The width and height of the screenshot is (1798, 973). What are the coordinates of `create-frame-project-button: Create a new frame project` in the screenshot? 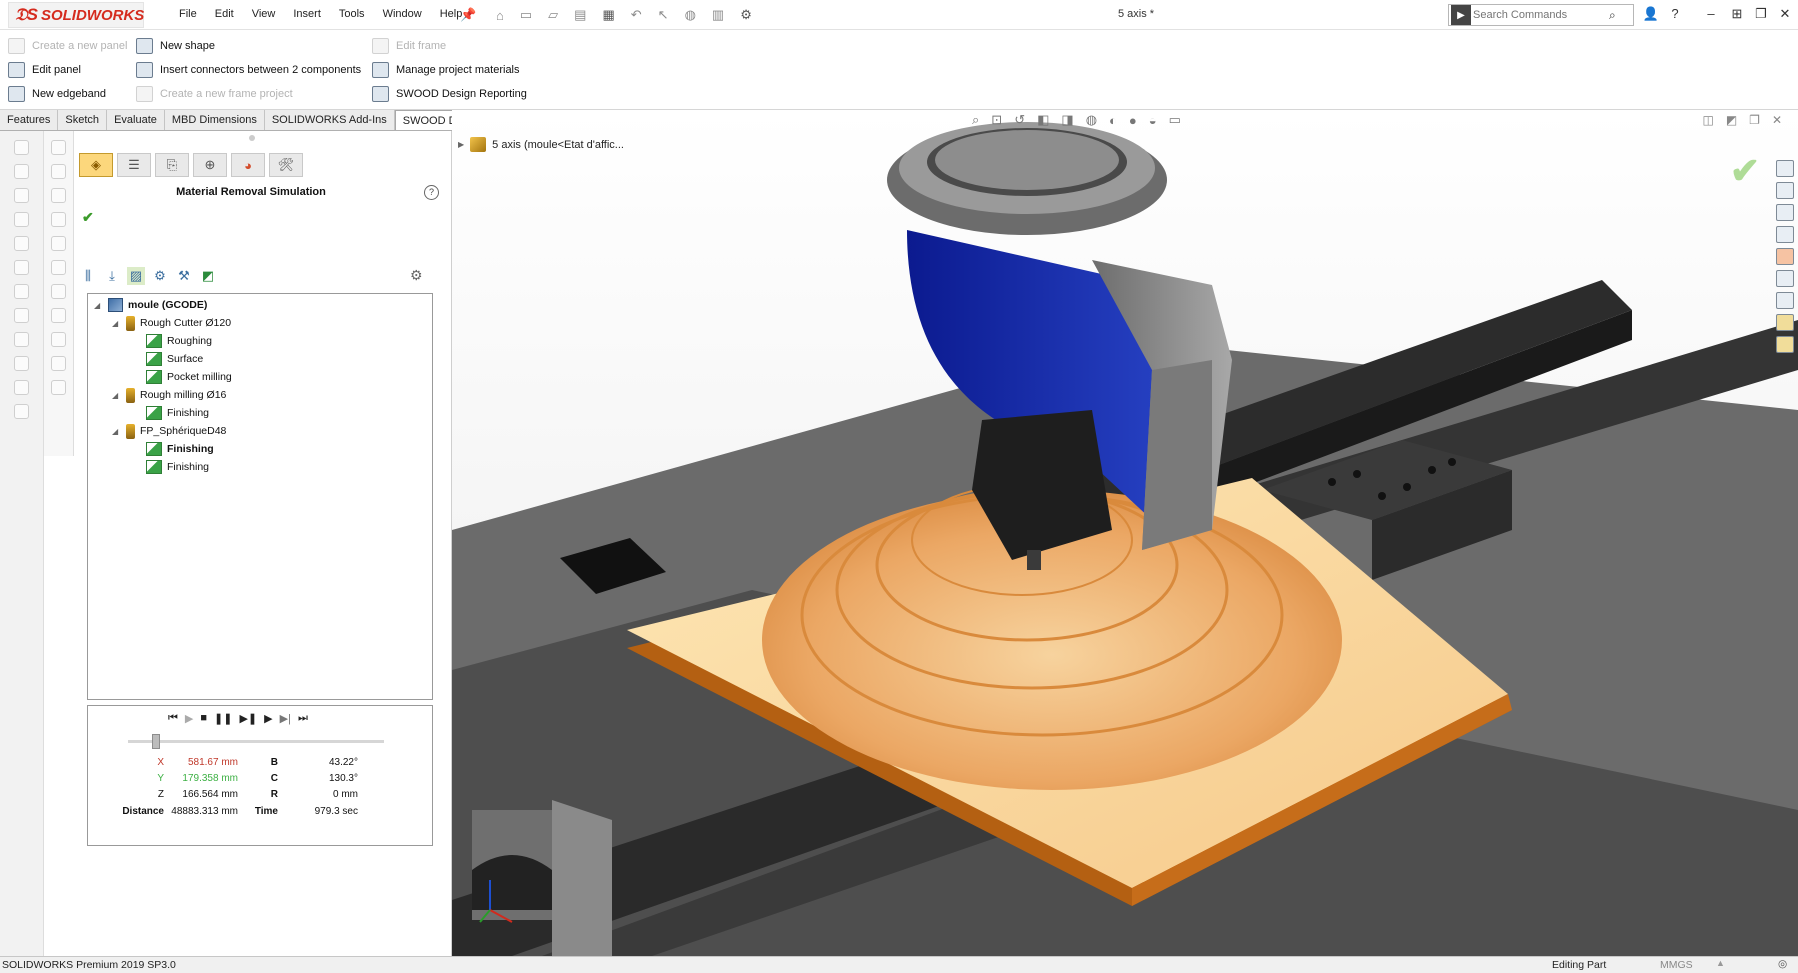 It's located at (248, 94).